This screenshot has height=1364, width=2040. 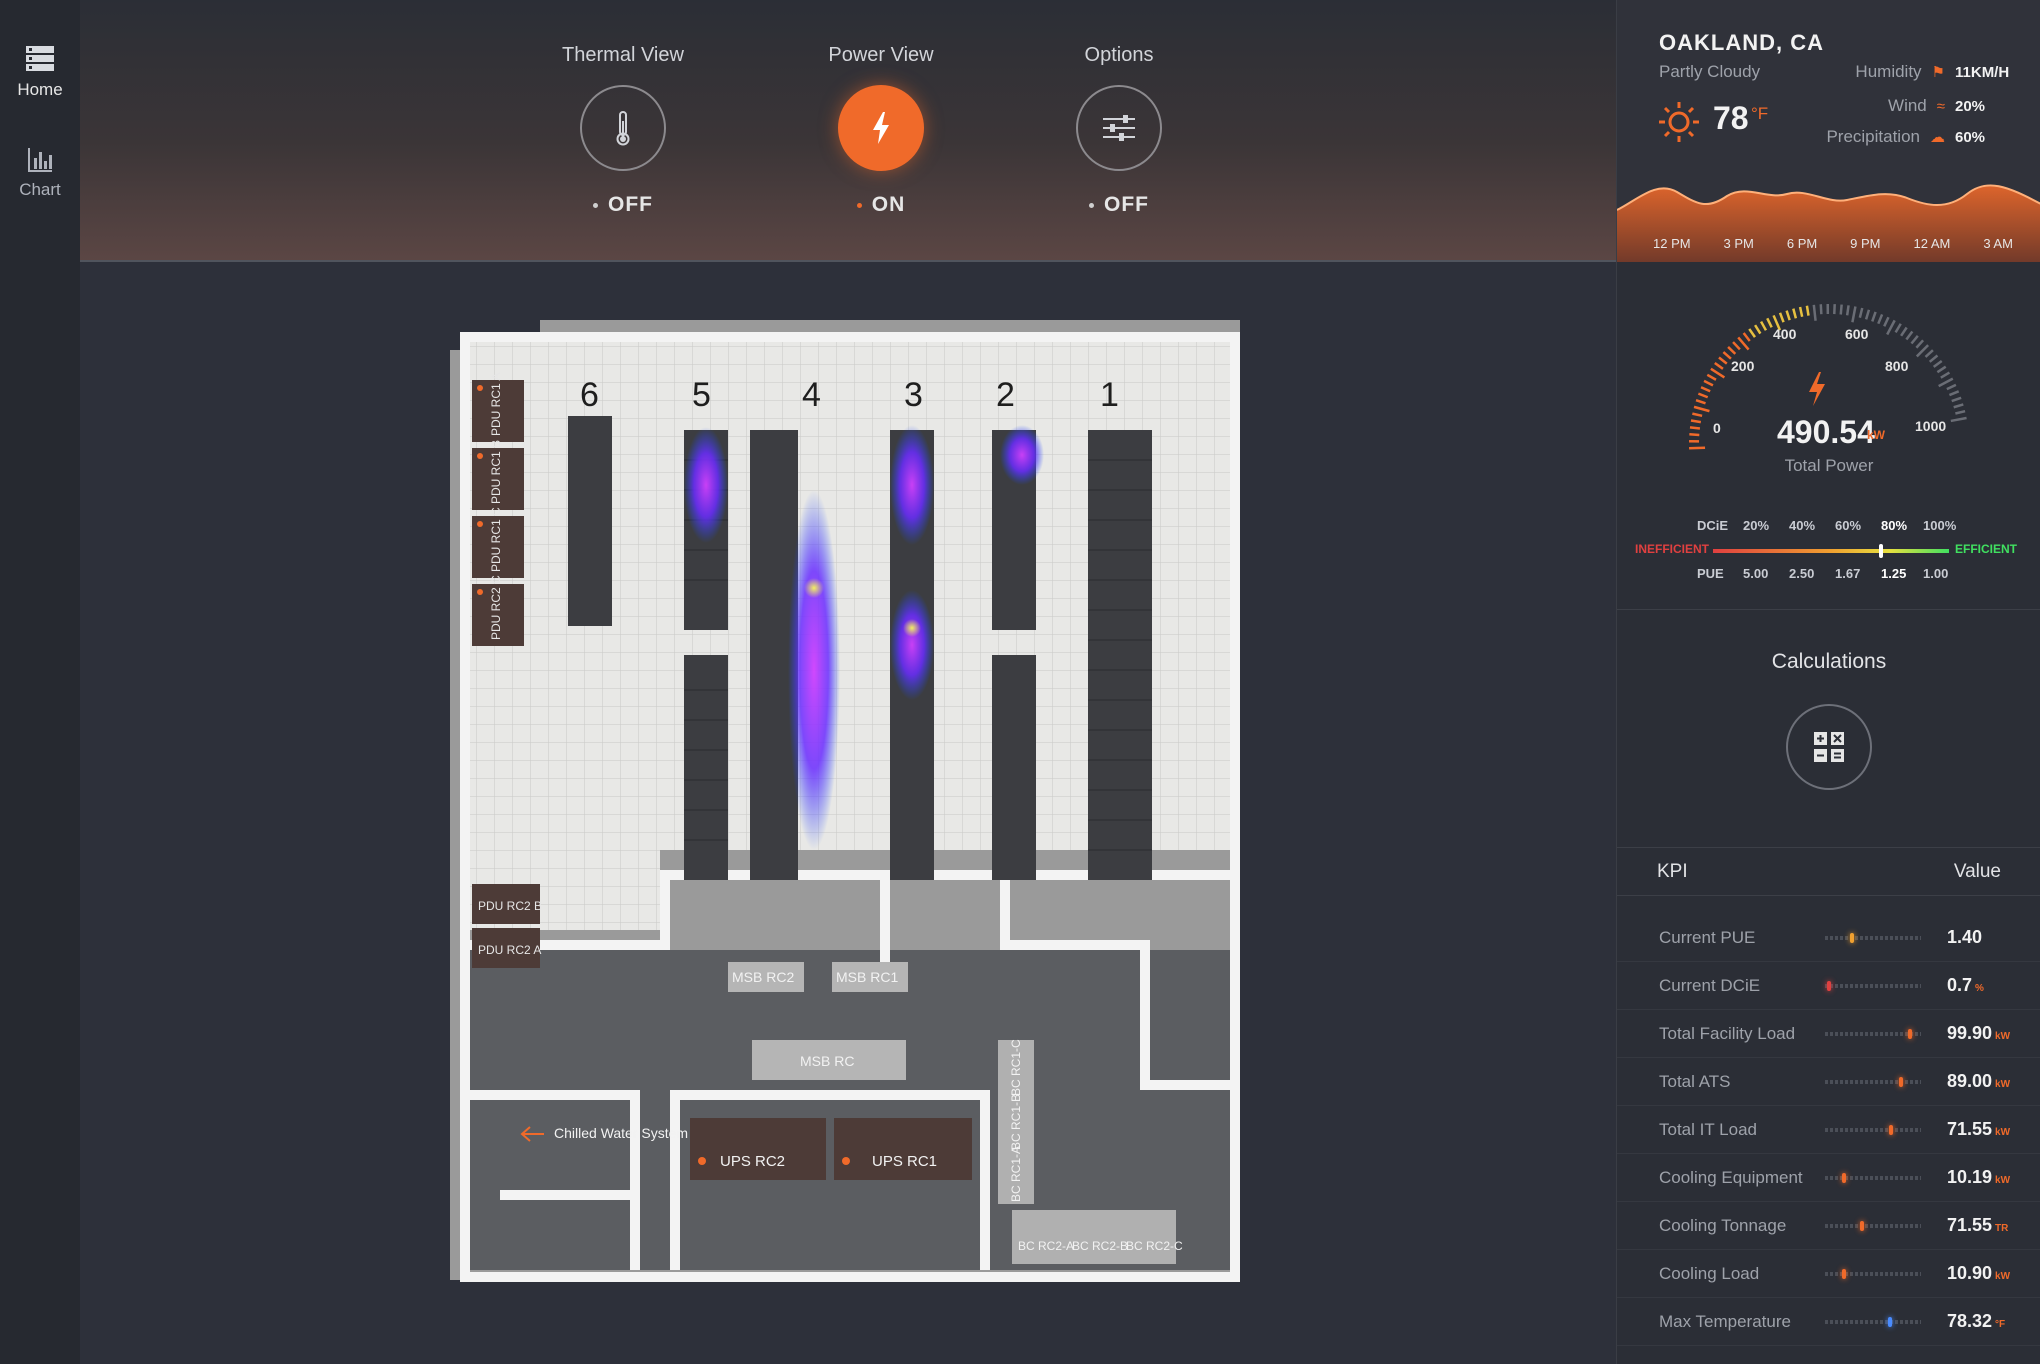 I want to click on kpi-name: Current PUE, so click(x=1707, y=937).